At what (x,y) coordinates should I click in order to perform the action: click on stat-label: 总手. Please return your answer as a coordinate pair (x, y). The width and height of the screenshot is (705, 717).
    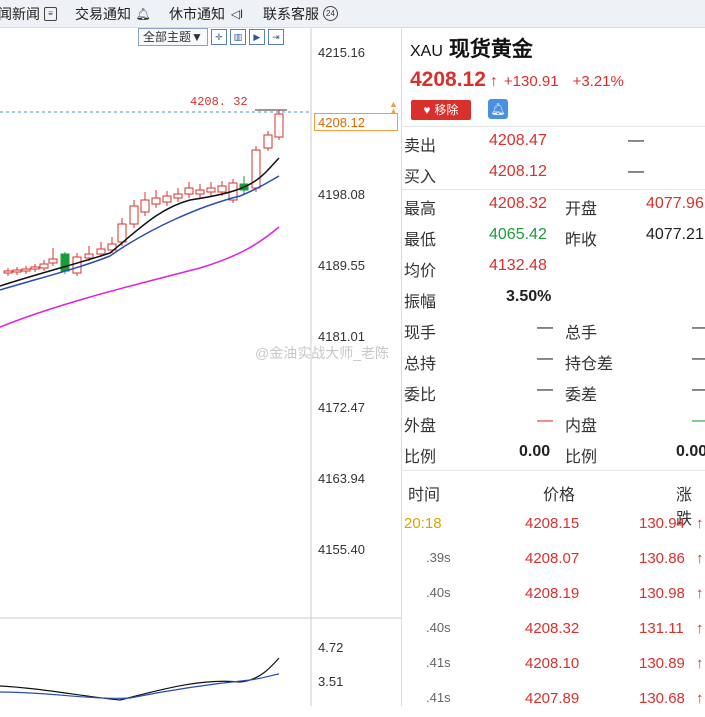
    Looking at the image, I should click on (581, 333).